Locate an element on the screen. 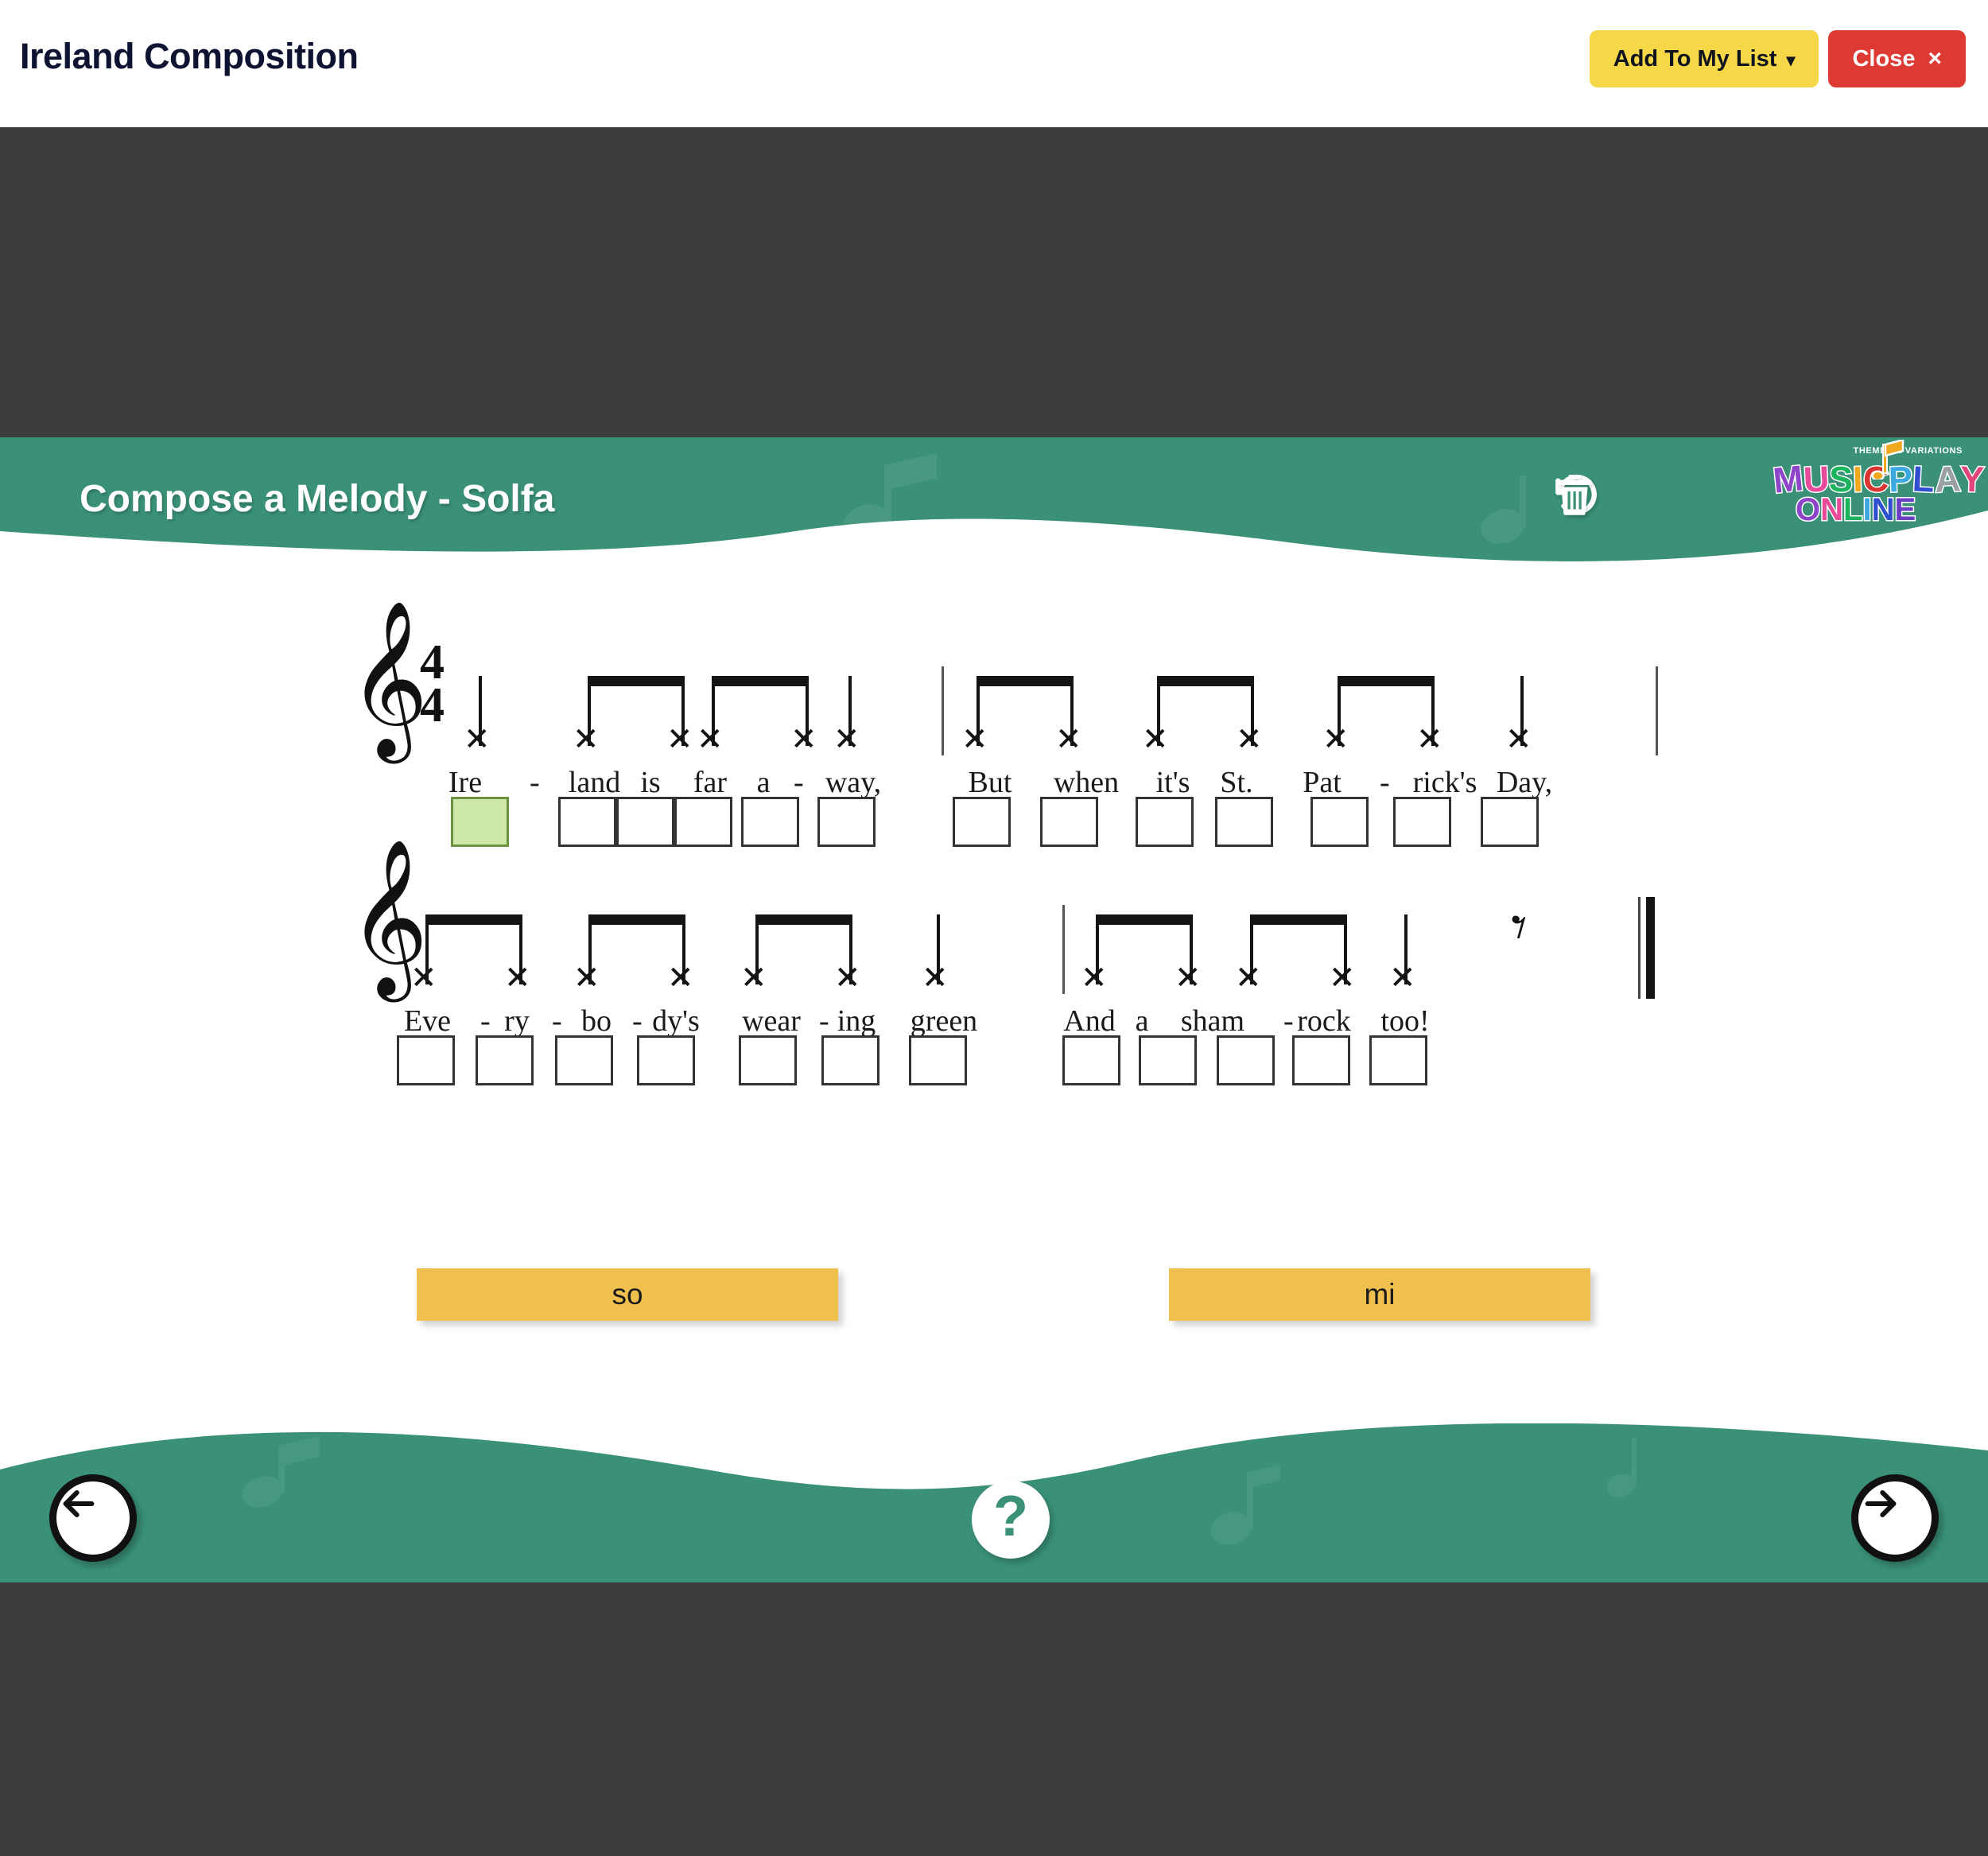 This screenshot has width=1988, height=1856. page-title: Ireland Composition is located at coordinates (189, 56).